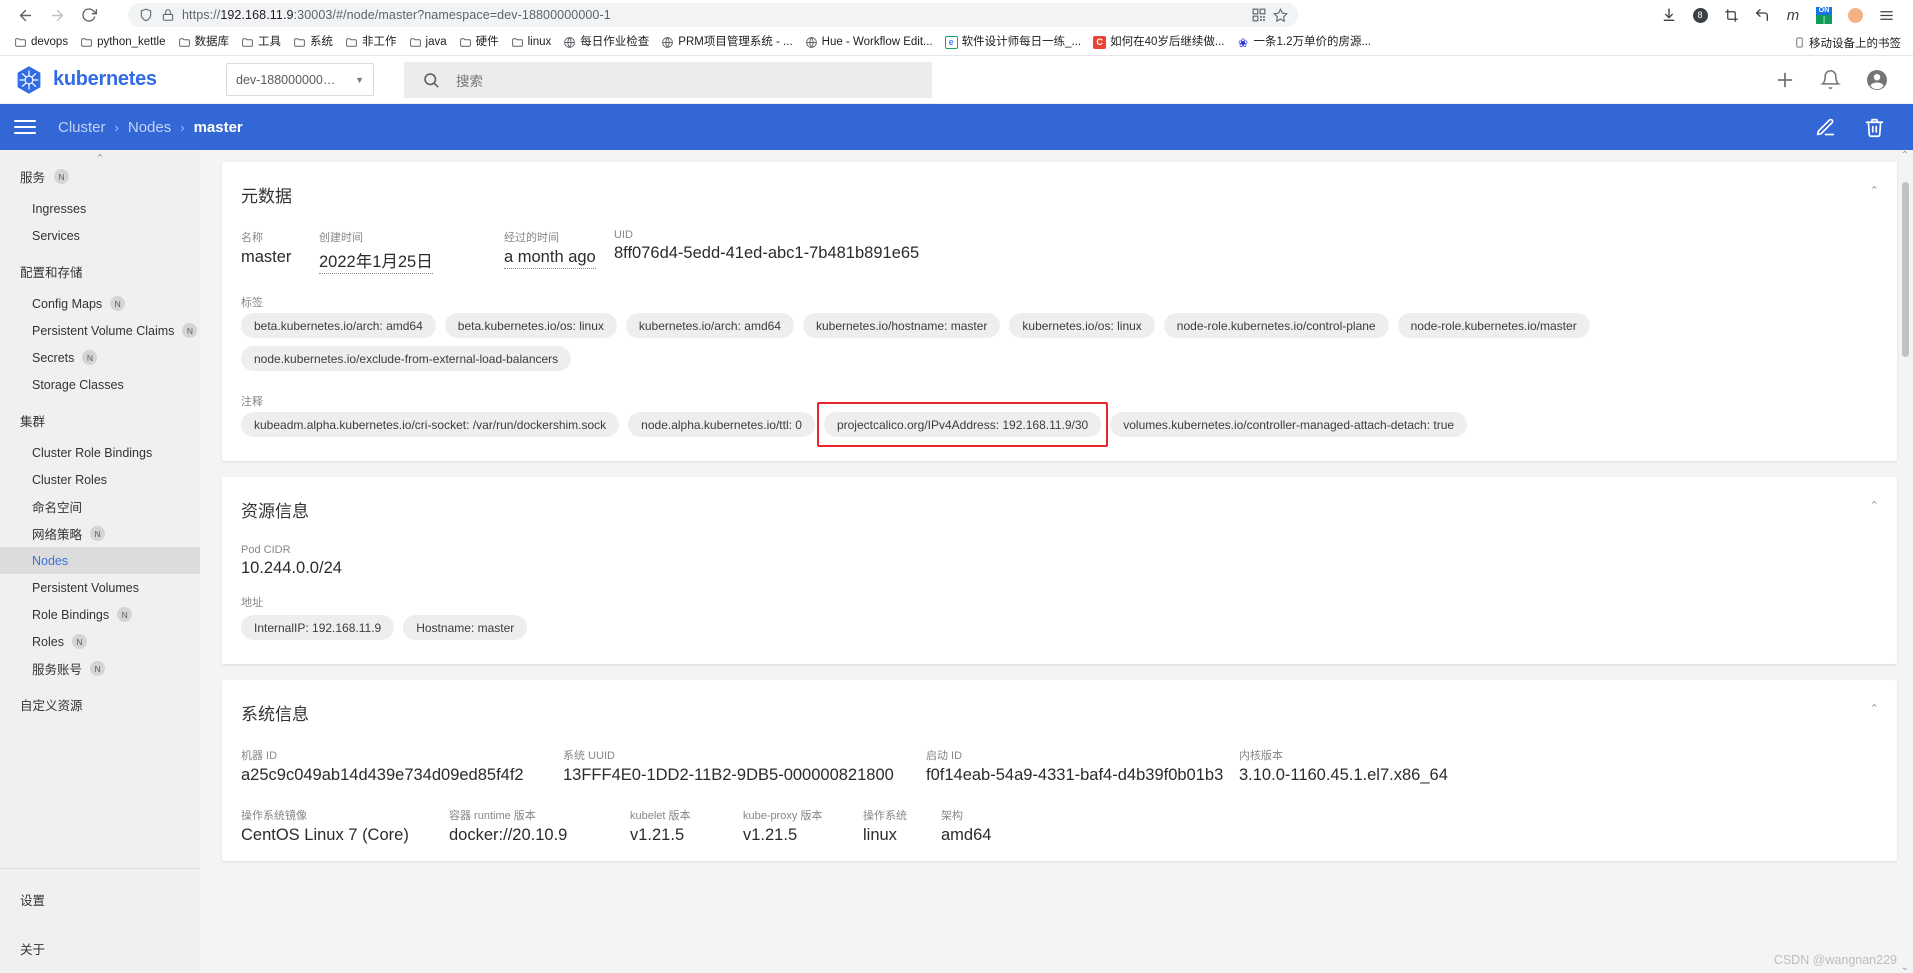  What do you see at coordinates (1793, 15) in the screenshot?
I see `metamask-icon: m` at bounding box center [1793, 15].